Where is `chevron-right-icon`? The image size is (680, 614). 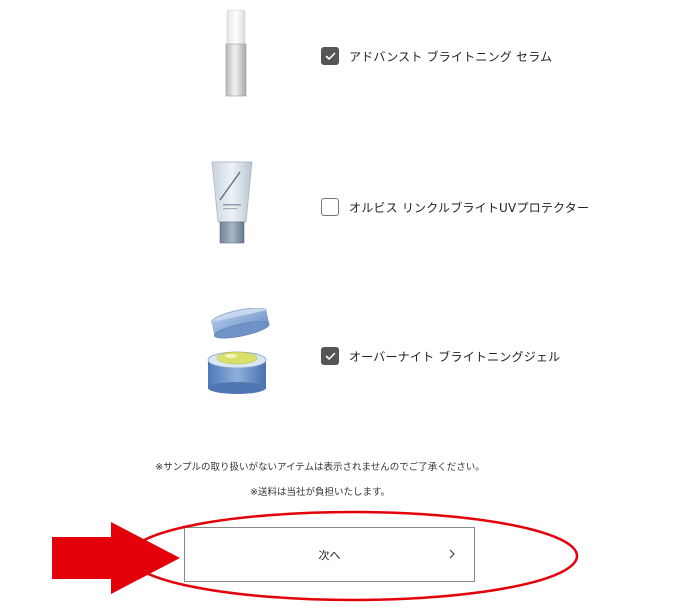 chevron-right-icon is located at coordinates (452, 554).